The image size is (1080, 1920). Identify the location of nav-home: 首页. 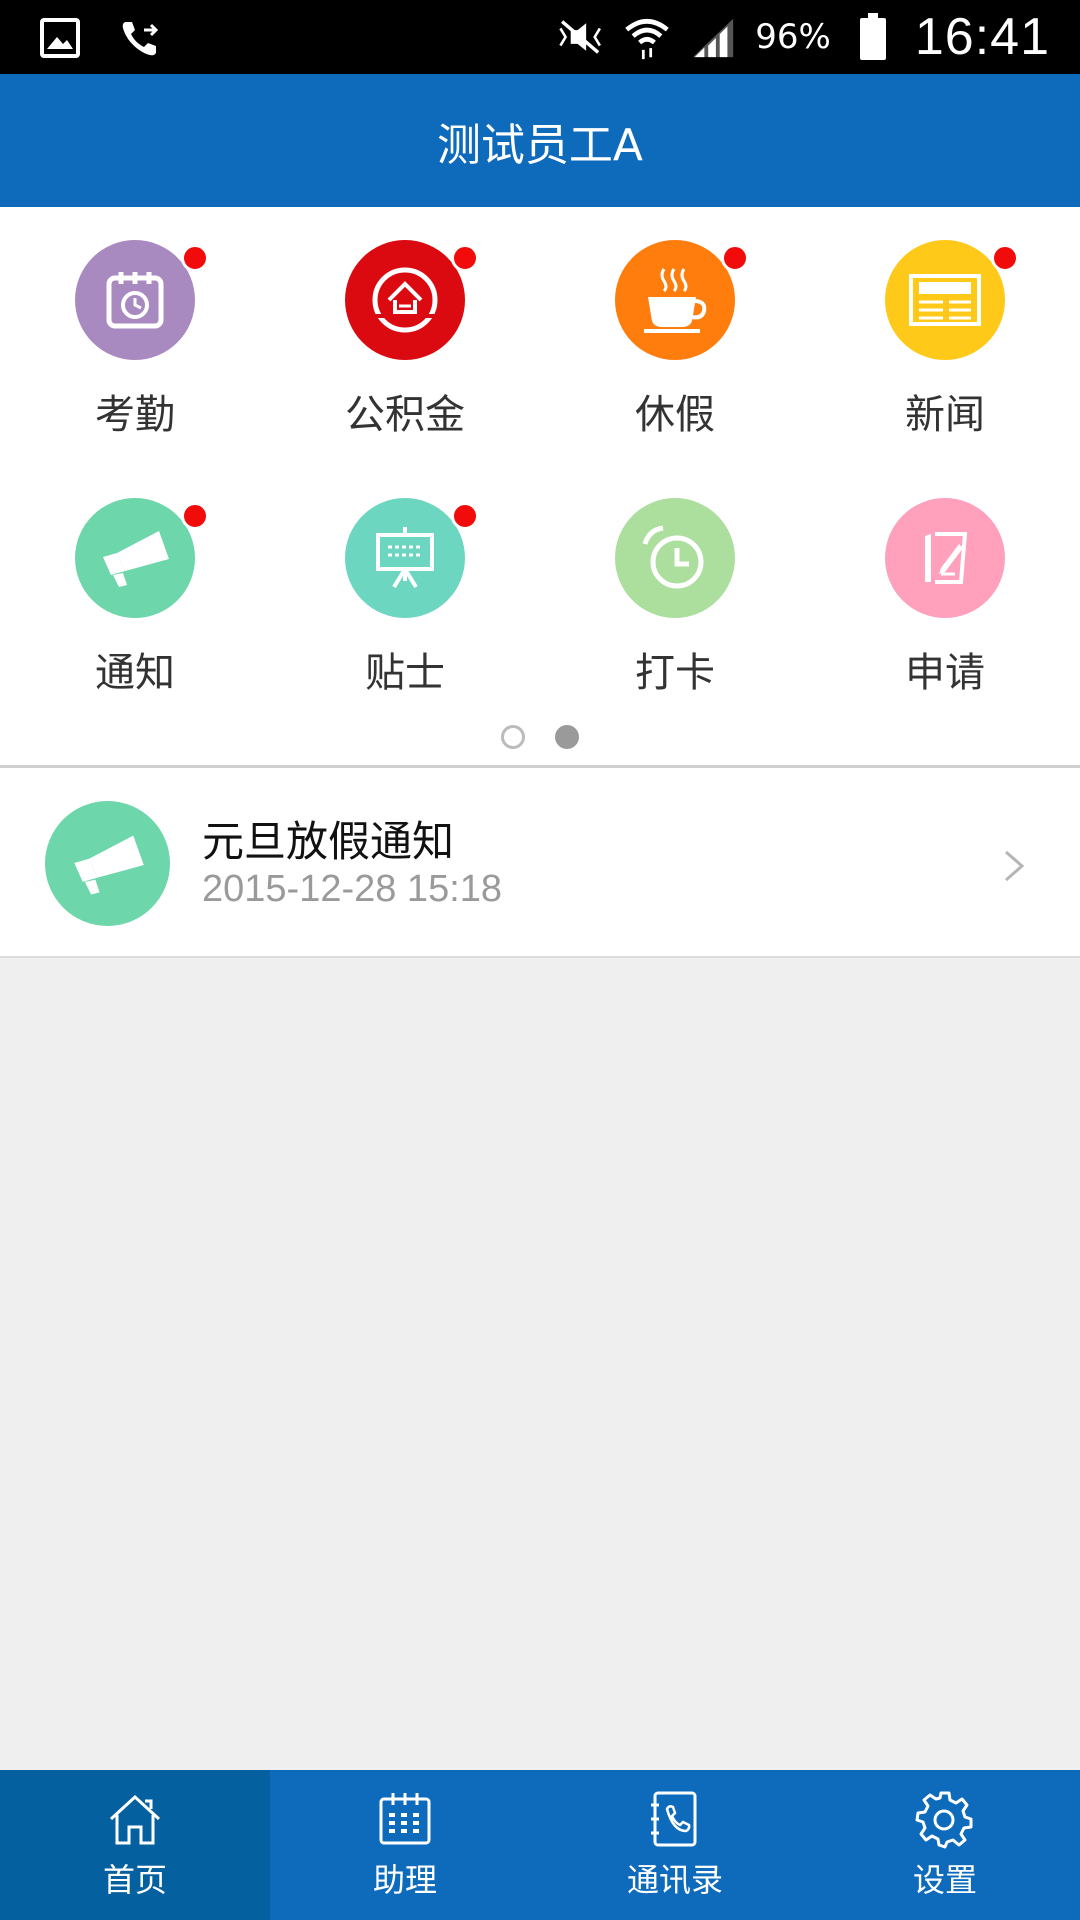
(135, 1845).